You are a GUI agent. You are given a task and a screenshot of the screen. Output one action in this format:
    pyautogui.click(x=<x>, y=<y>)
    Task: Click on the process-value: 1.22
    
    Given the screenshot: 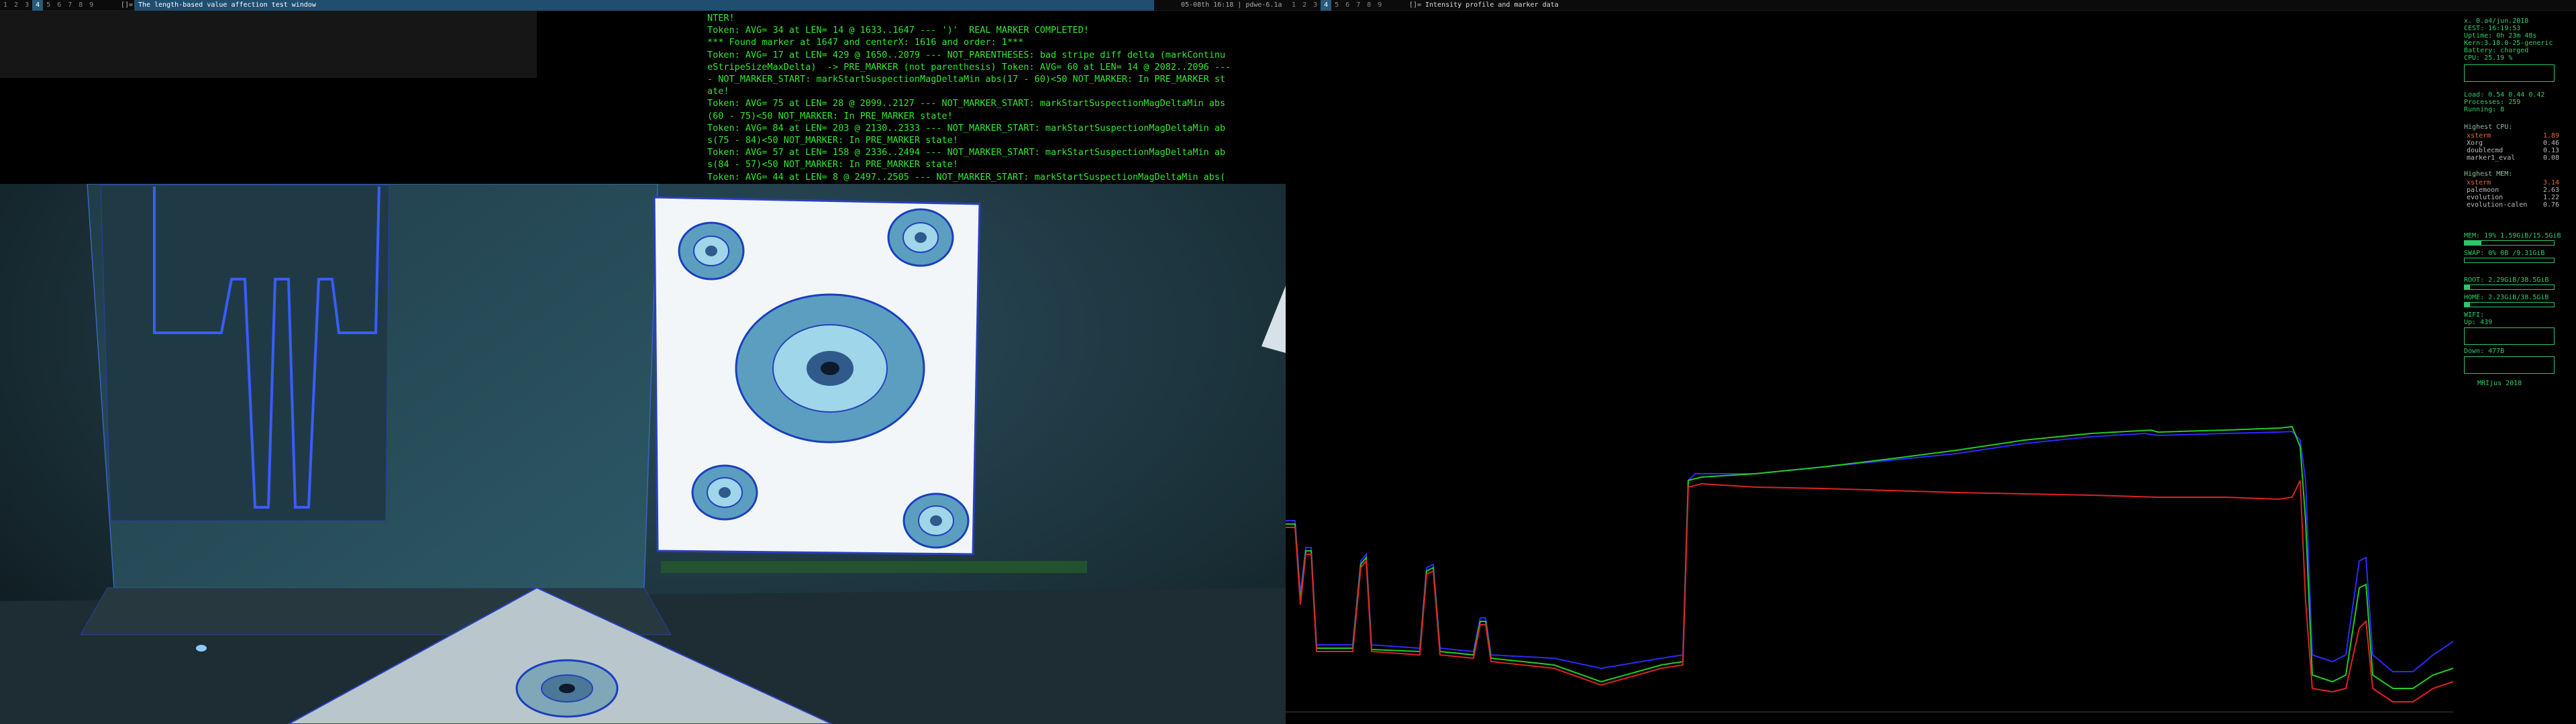 What is the action you would take?
    pyautogui.click(x=2551, y=197)
    